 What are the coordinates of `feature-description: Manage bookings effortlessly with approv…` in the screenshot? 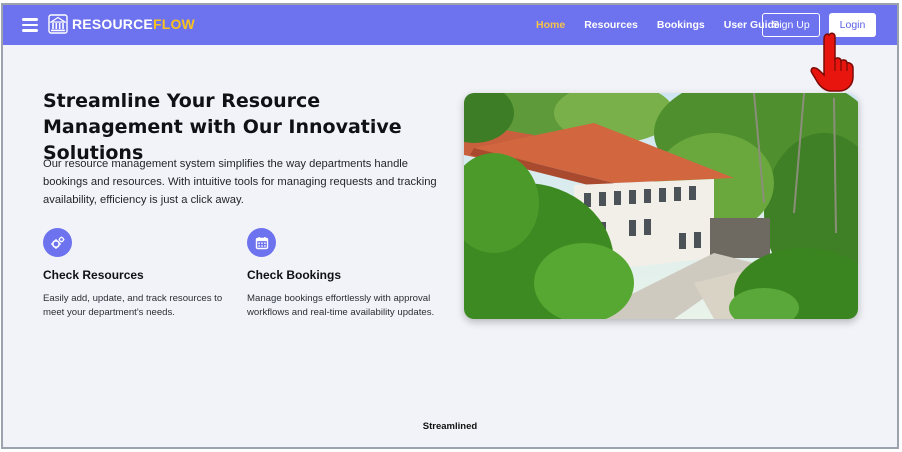 It's located at (341, 305).